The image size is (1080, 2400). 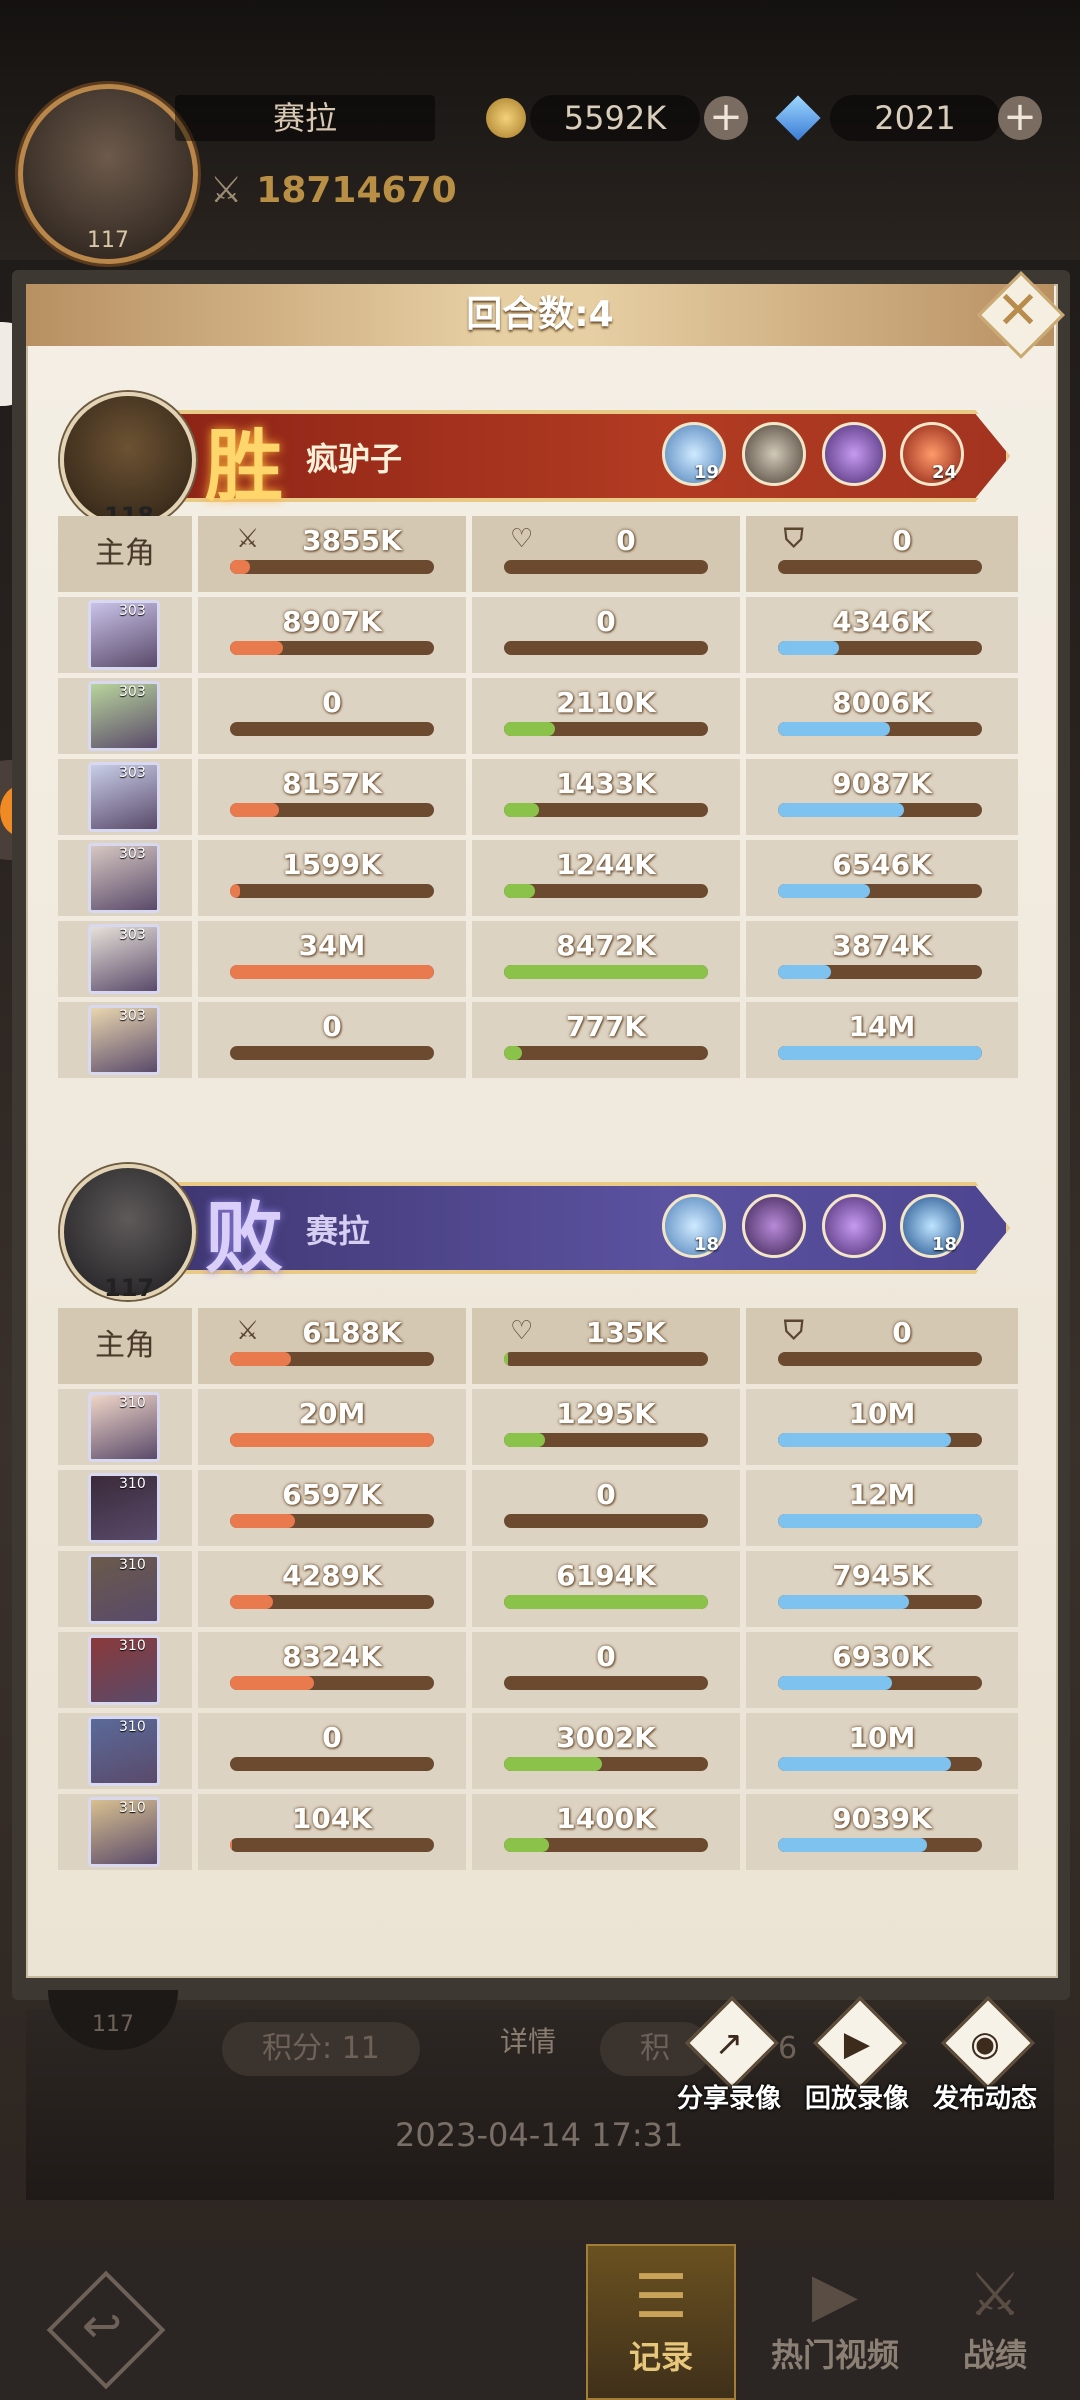 I want to click on heal-cell: 3002K, so click(x=606, y=1751).